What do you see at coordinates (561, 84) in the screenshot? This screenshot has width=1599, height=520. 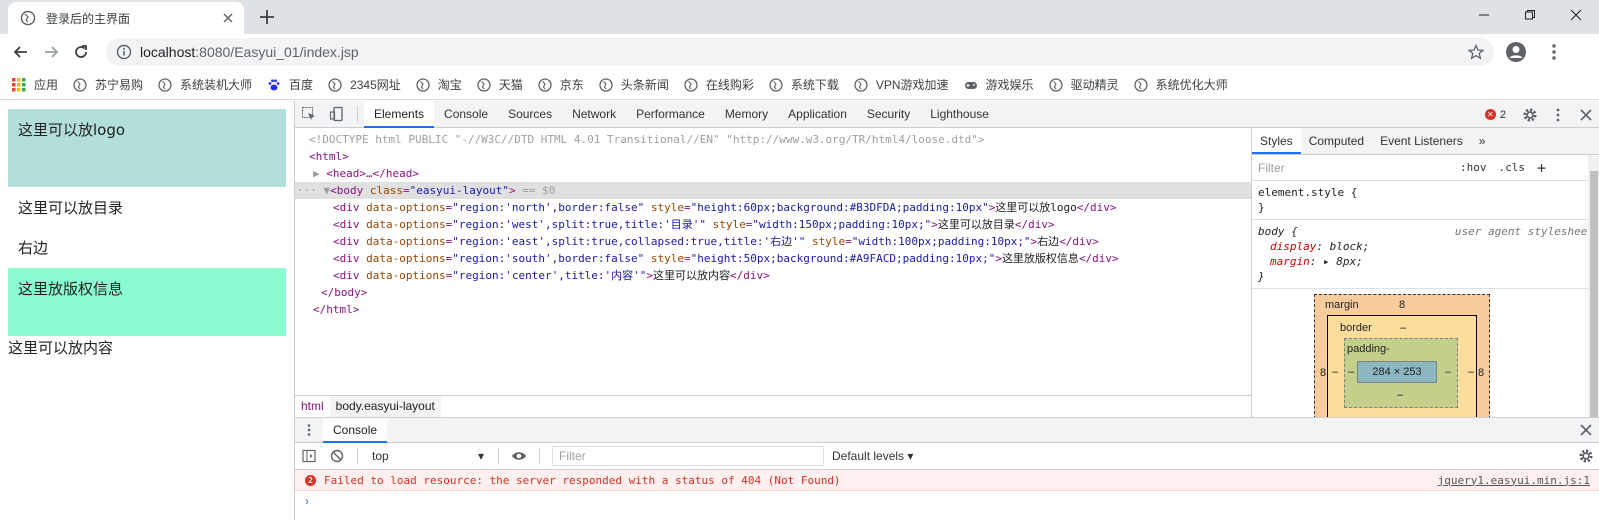 I see `bookmark-item: 京东` at bounding box center [561, 84].